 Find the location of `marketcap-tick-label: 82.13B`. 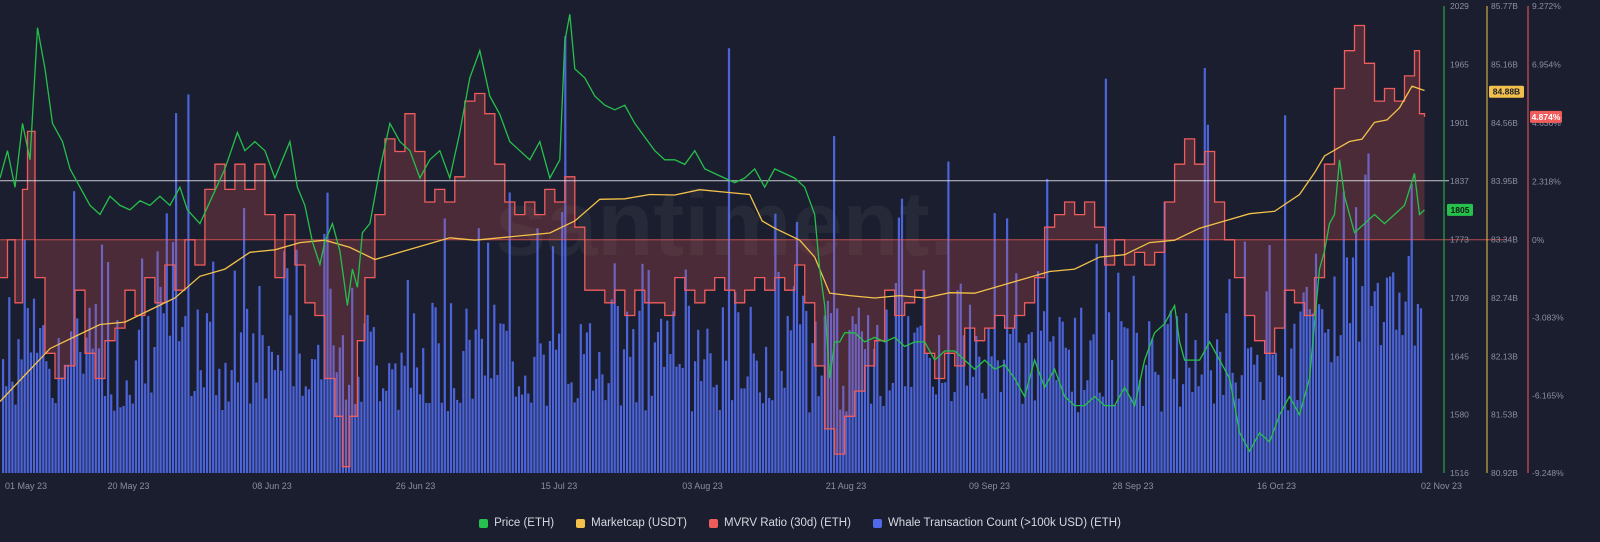

marketcap-tick-label: 82.13B is located at coordinates (1504, 356).